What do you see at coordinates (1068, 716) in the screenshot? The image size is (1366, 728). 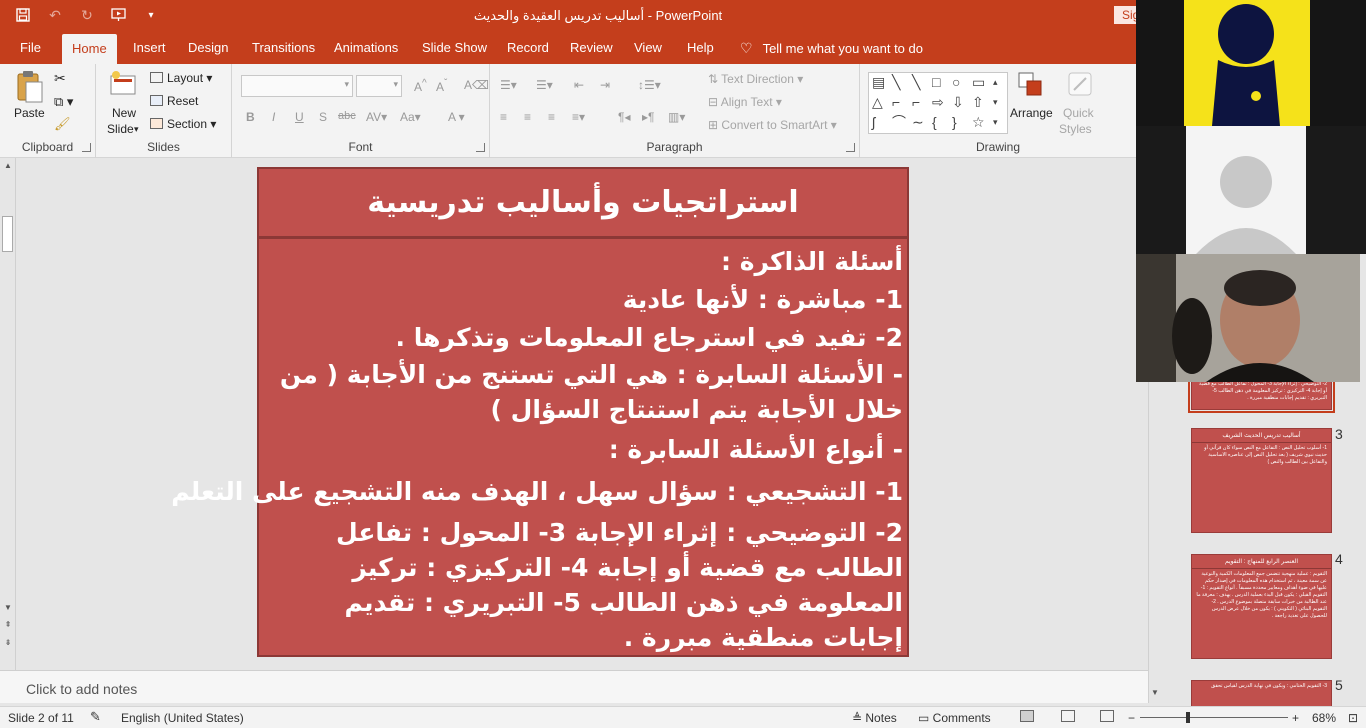 I see `slide-sorter-icon` at bounding box center [1068, 716].